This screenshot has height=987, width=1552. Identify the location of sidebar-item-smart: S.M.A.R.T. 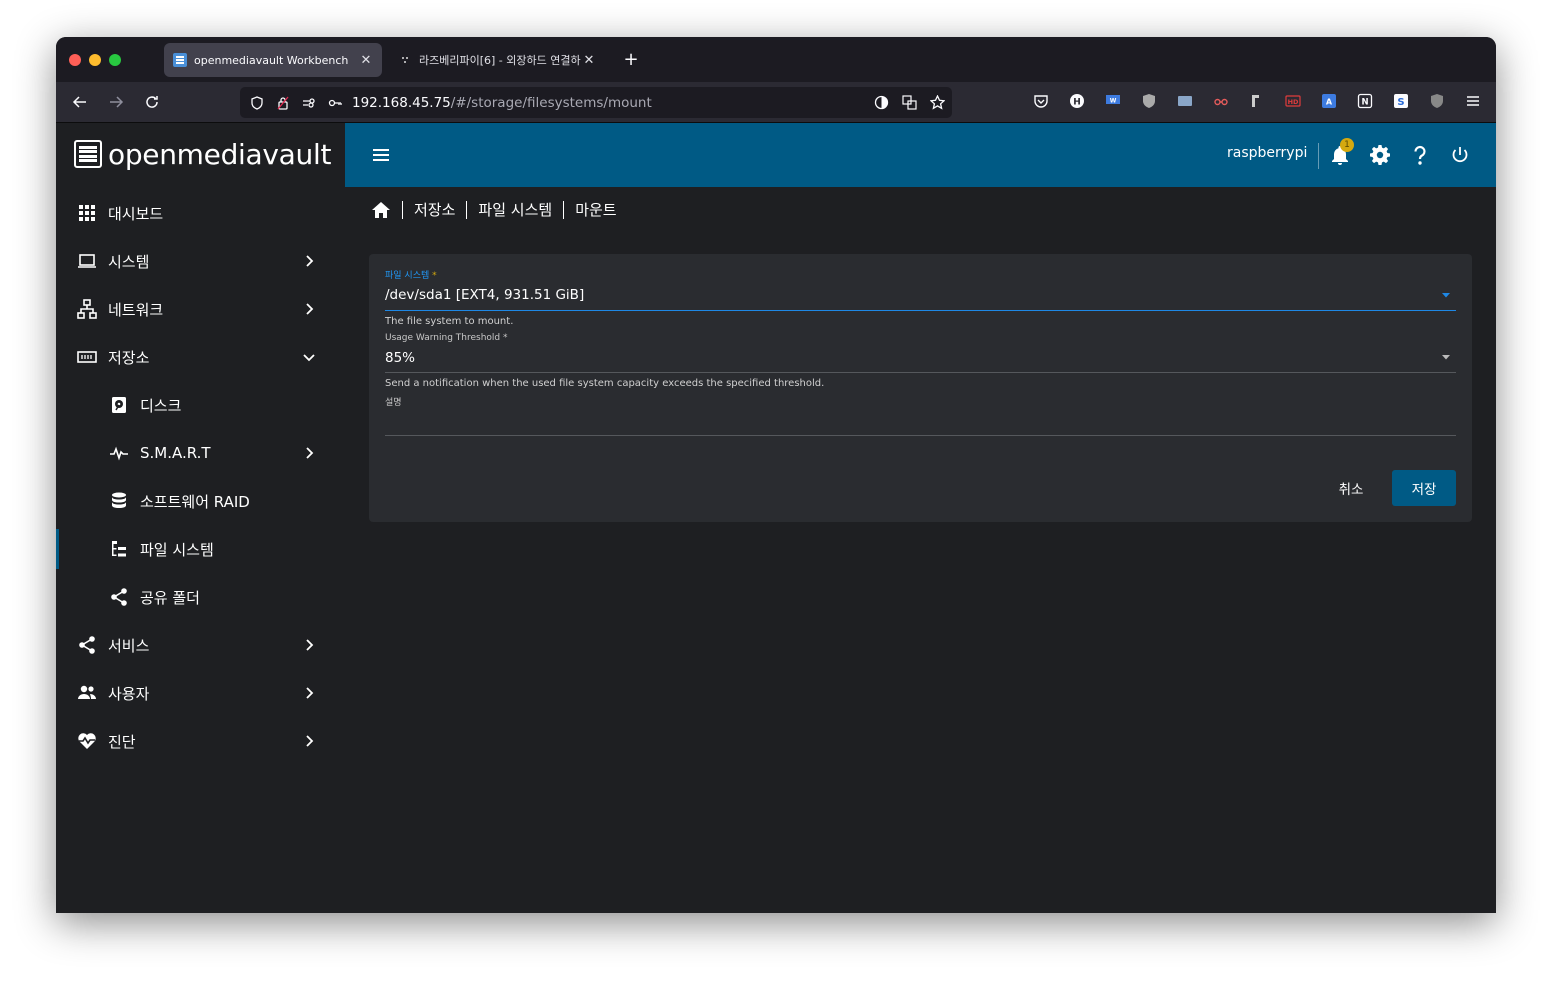
(200, 453).